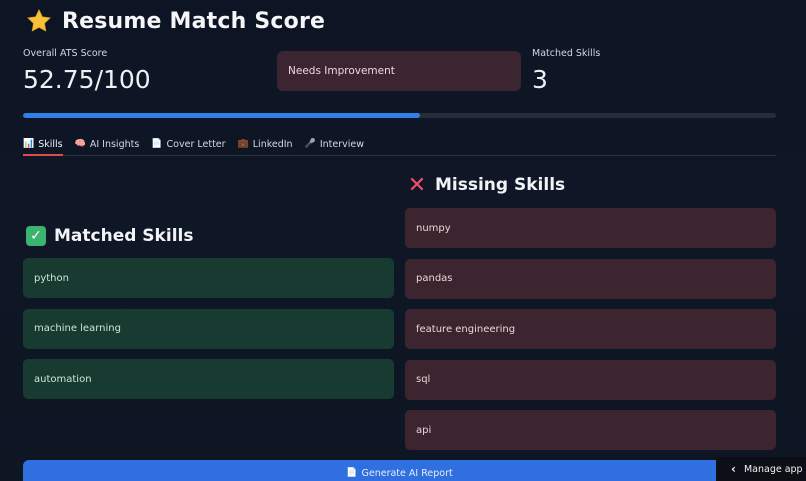 The width and height of the screenshot is (806, 481). I want to click on tab-linkedin: 💼 LinkedIn, so click(265, 144).